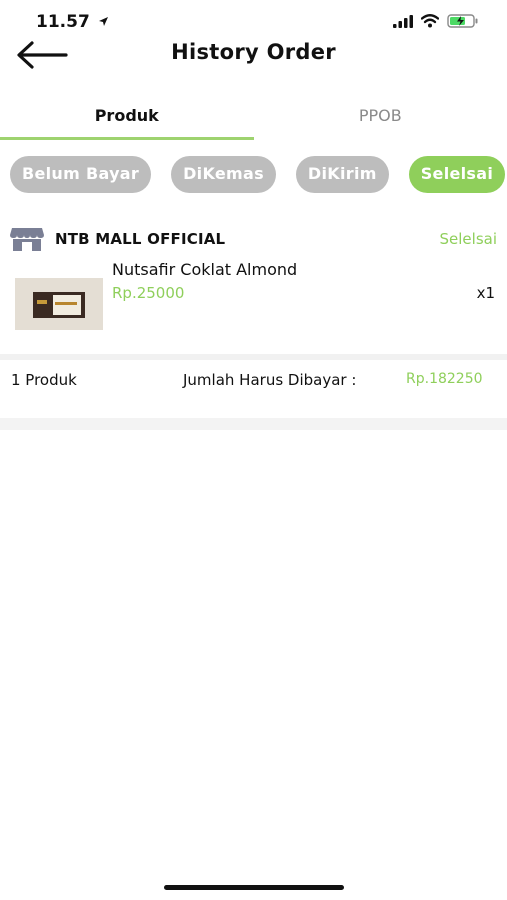  What do you see at coordinates (81, 174) in the screenshot?
I see `filter-belum-bayar: Belum Bayar` at bounding box center [81, 174].